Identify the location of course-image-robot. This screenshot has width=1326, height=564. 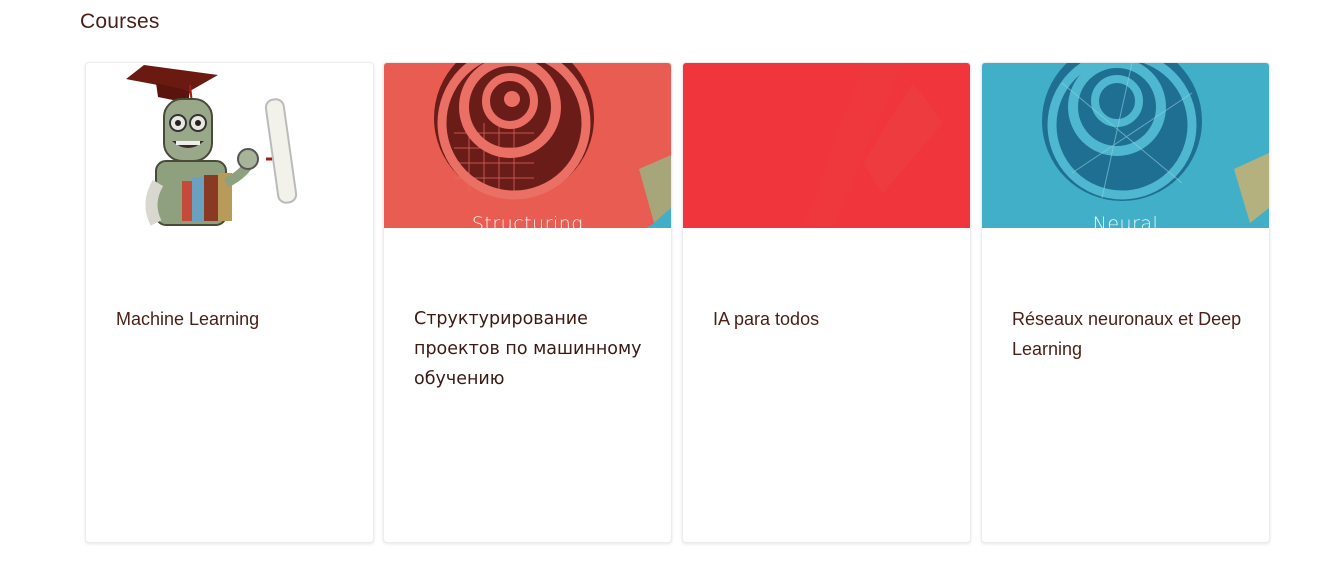
(229, 145).